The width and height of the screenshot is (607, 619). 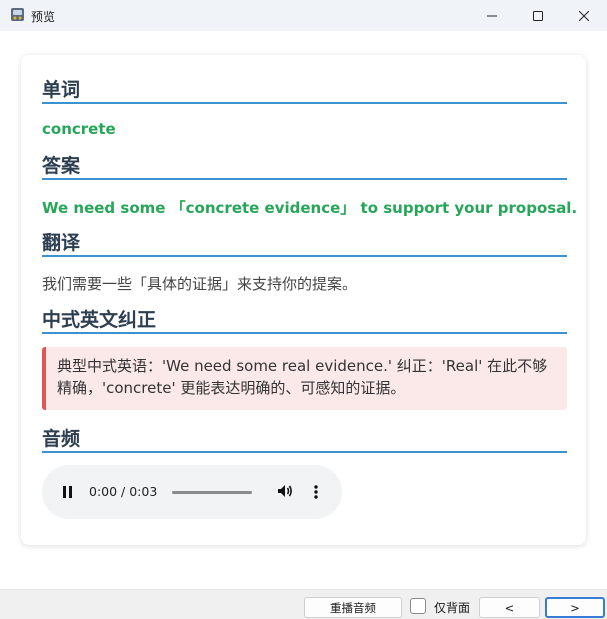 I want to click on content-footer-spacer, so click(x=303, y=576).